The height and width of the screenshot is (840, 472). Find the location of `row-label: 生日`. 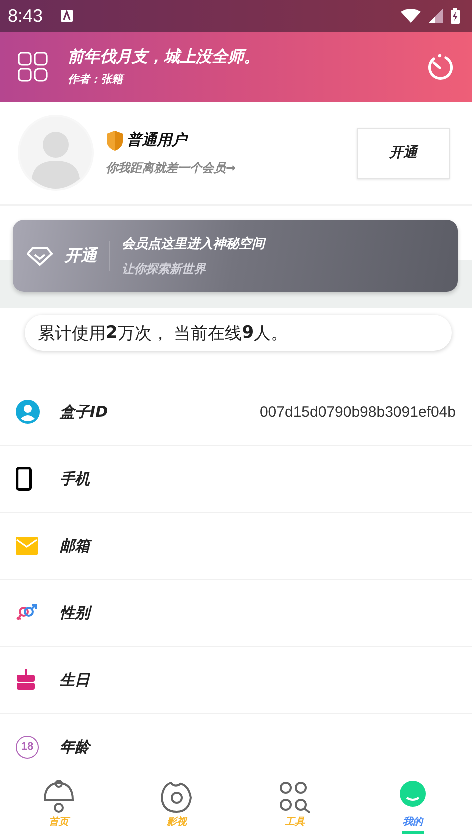

row-label: 生日 is located at coordinates (76, 680).